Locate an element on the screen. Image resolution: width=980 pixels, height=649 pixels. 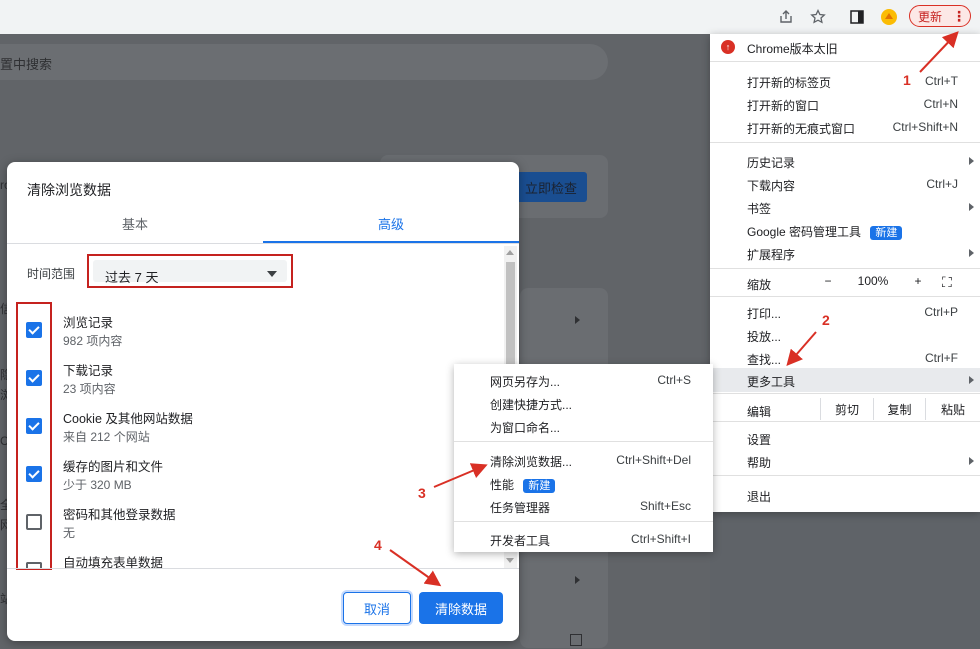
annotation-step-3: 3 is located at coordinates (422, 493).